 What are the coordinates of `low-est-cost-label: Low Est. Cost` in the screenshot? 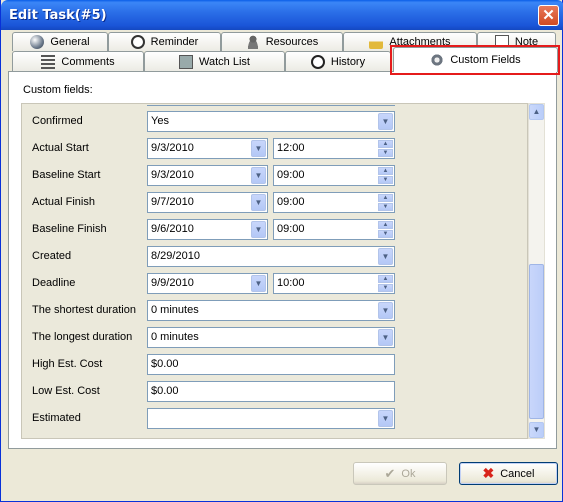 It's located at (66, 391).